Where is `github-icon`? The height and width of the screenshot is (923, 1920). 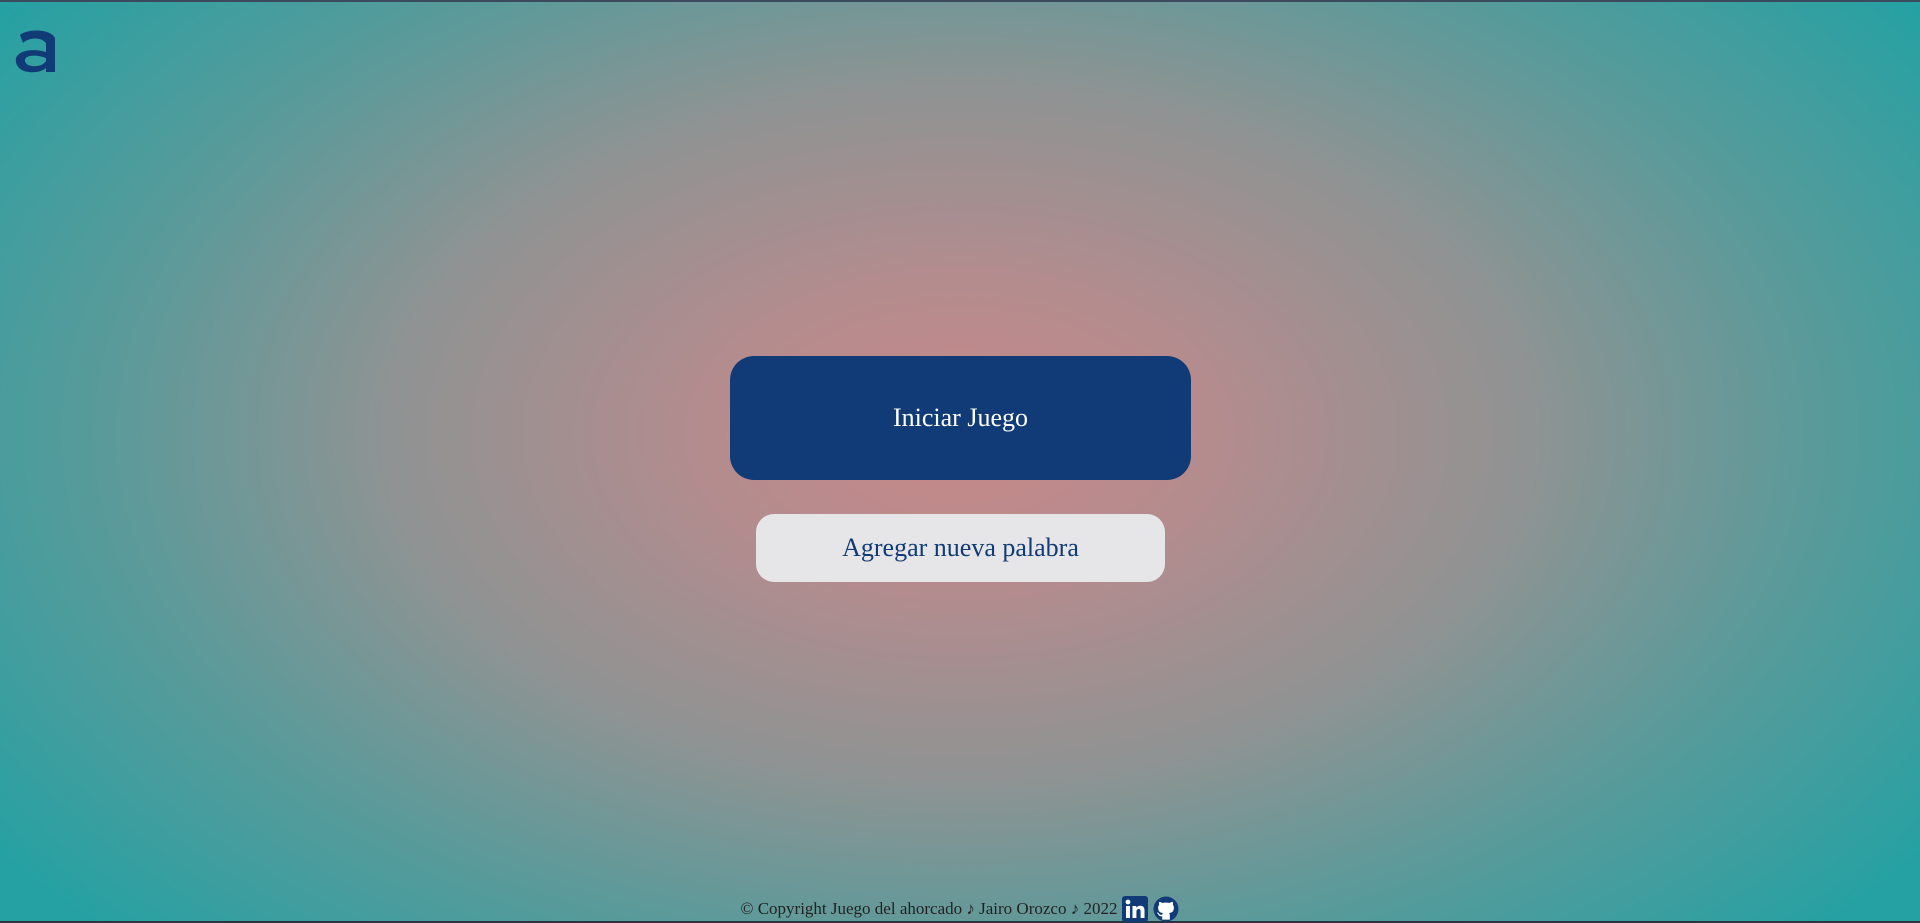
github-icon is located at coordinates (1166, 909).